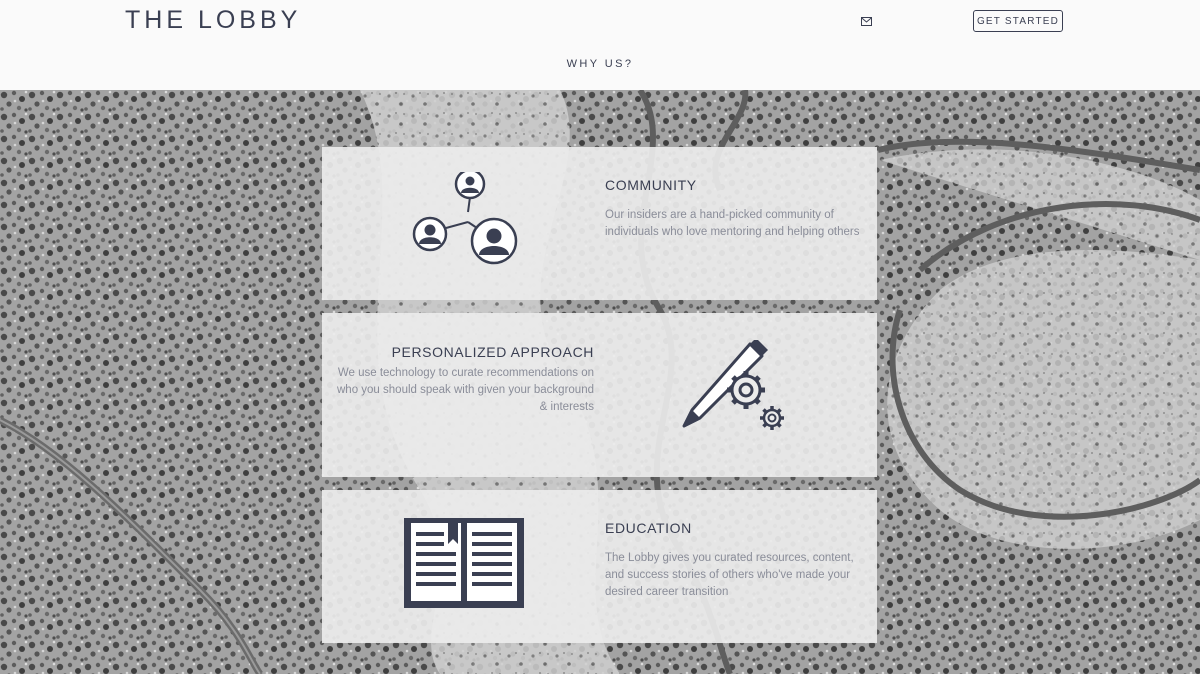  Describe the element at coordinates (213, 20) in the screenshot. I see `site-logo: THE LOBBY` at that location.